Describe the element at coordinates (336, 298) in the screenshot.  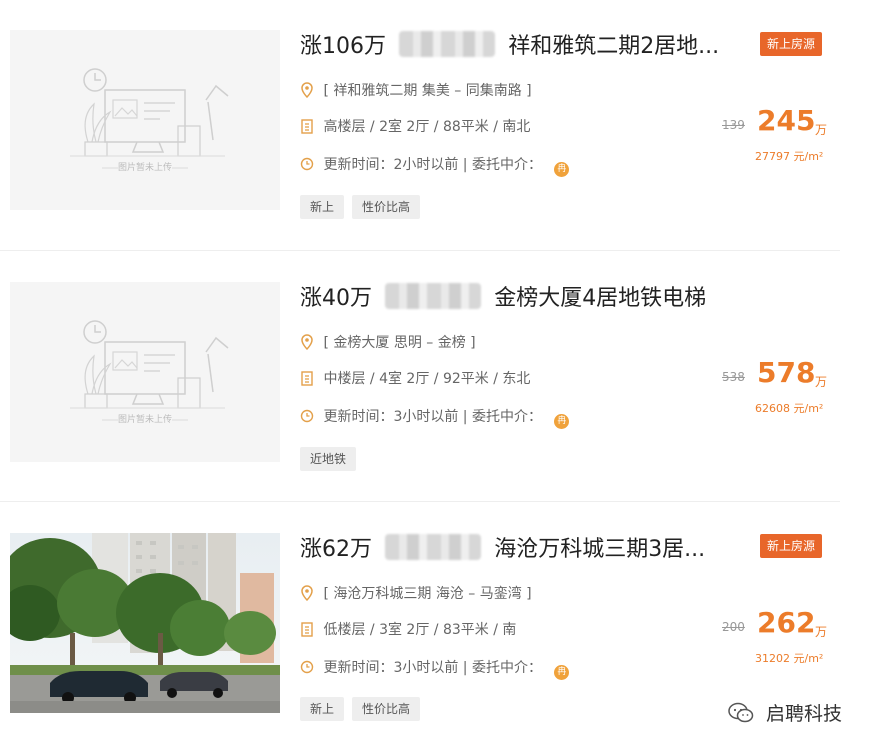
I see `price-rise-label: 涨40万` at that location.